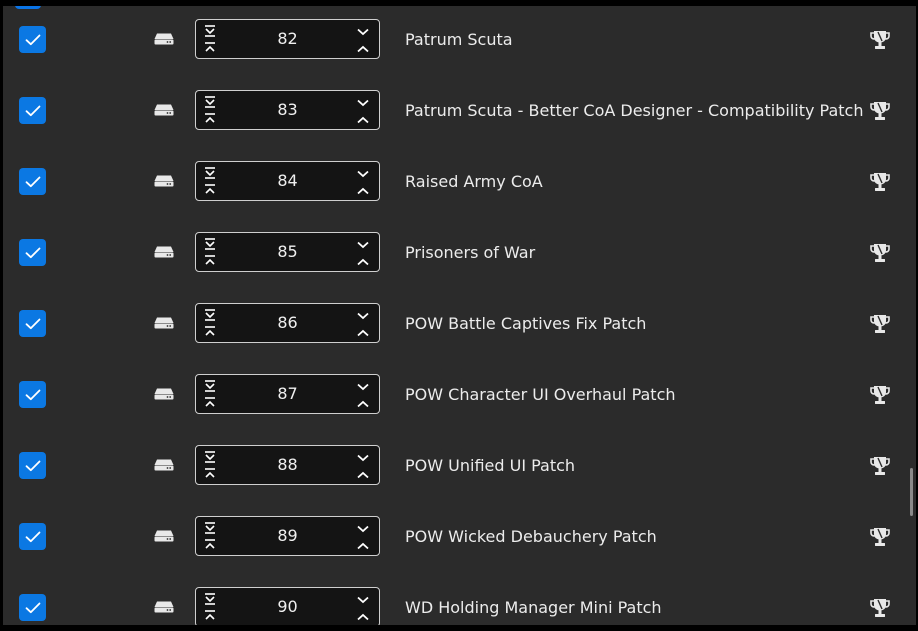  I want to click on load-order-value: 88, so click(287, 465).